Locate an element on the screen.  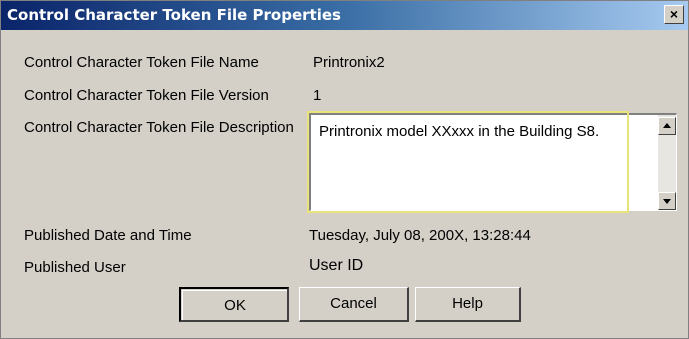
file-version-value: 1 is located at coordinates (317, 95).